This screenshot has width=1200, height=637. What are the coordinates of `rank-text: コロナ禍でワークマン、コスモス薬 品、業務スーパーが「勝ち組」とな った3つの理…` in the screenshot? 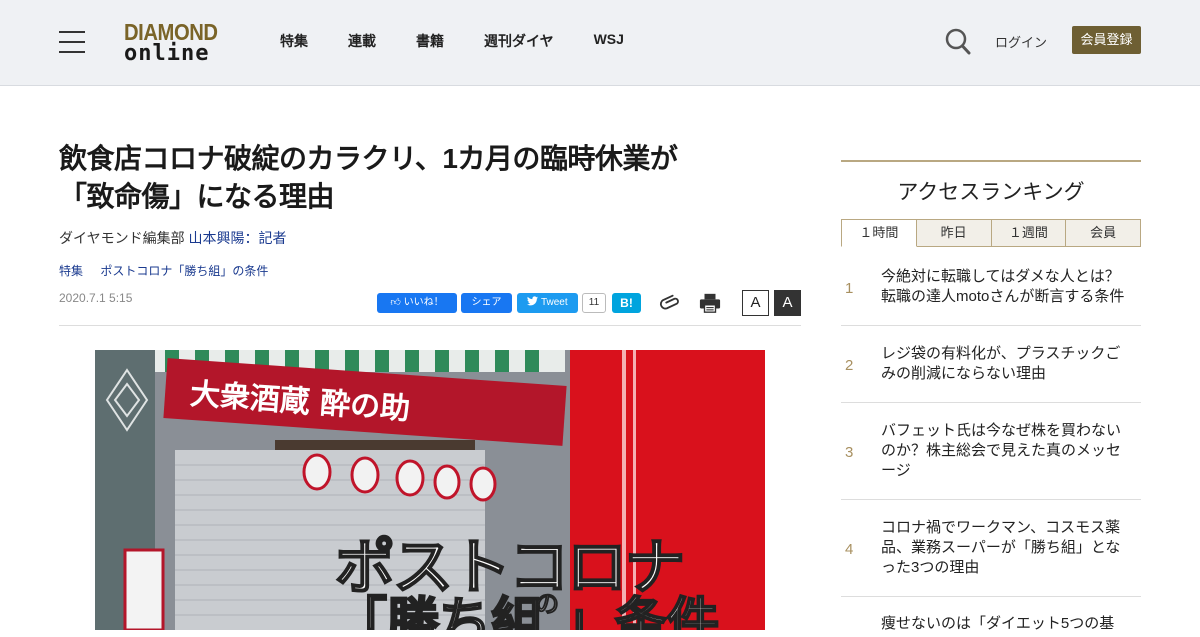 It's located at (1012, 548).